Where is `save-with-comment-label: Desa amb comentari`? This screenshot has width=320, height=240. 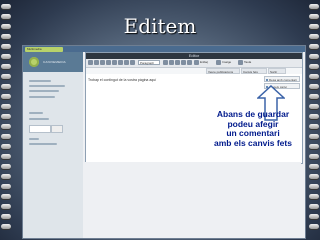 save-with-comment-label: Desa amb comentari is located at coordinates (283, 80).